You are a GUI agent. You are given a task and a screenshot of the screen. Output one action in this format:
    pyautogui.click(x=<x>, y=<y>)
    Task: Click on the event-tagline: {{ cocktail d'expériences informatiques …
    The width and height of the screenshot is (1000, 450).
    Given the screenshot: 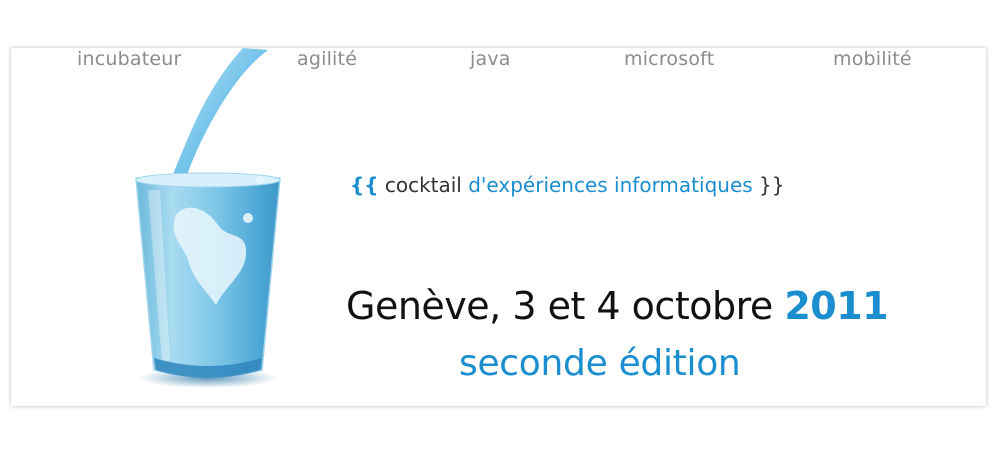 What is the action you would take?
    pyautogui.click(x=567, y=185)
    